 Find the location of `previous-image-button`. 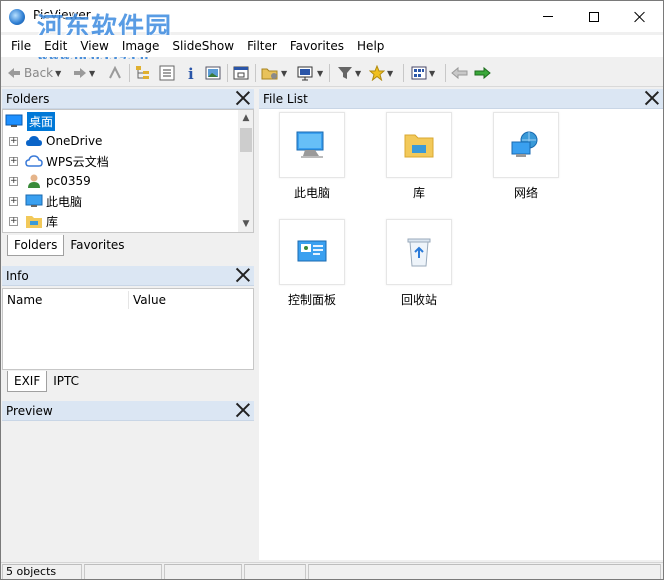

previous-image-button is located at coordinates (460, 73).